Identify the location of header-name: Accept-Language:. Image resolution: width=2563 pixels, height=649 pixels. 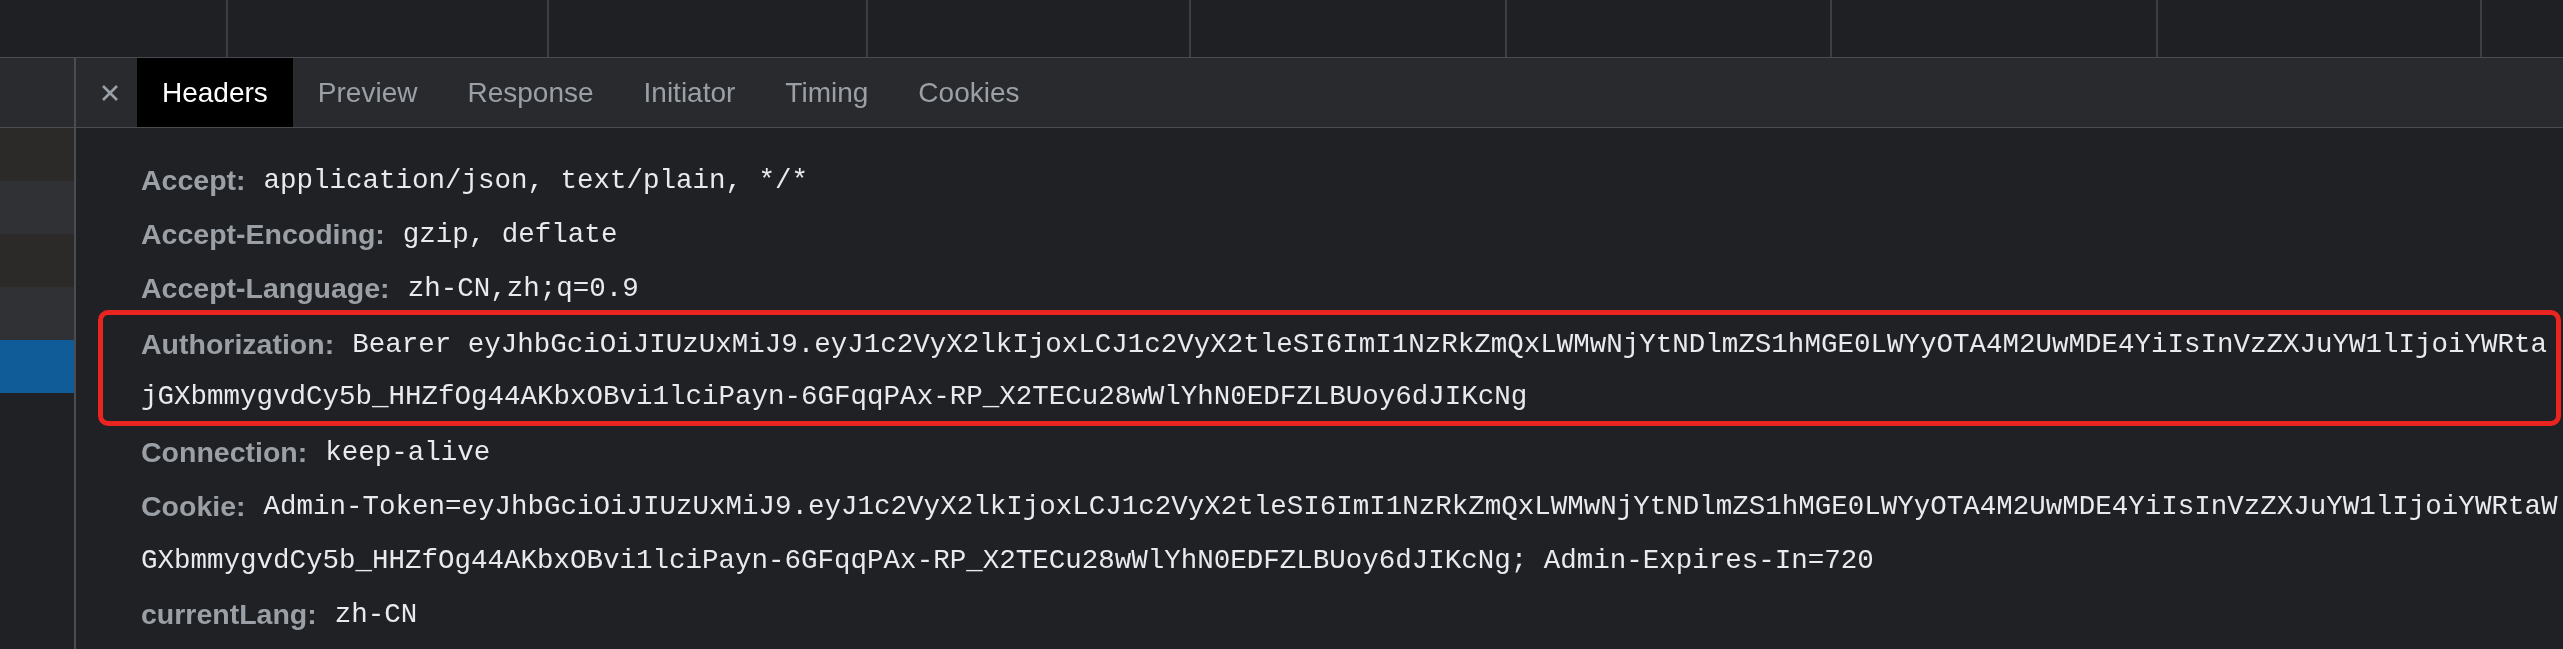
(265, 288).